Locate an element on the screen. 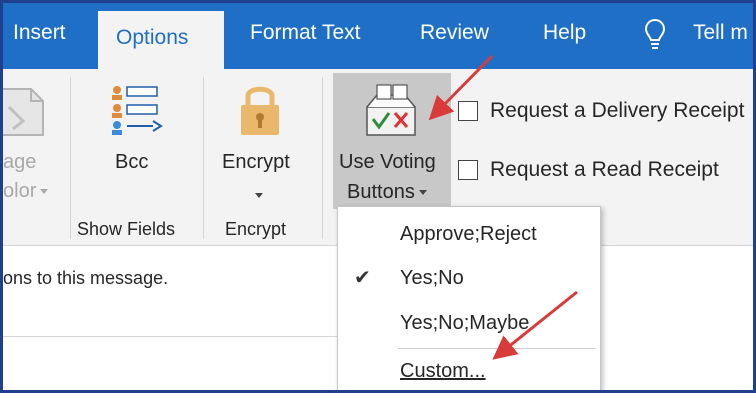  encrypt-dropdown-caret is located at coordinates (259, 196).